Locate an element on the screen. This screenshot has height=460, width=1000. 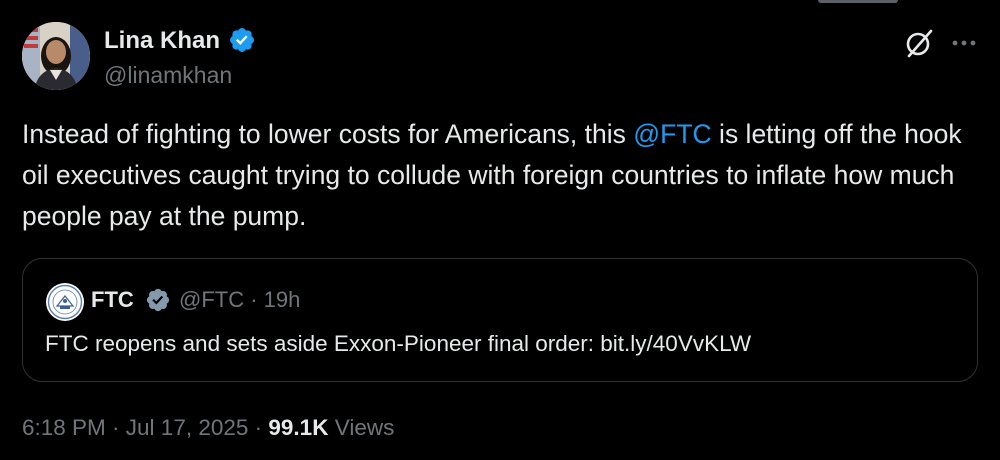
author-avatar is located at coordinates (56, 56).